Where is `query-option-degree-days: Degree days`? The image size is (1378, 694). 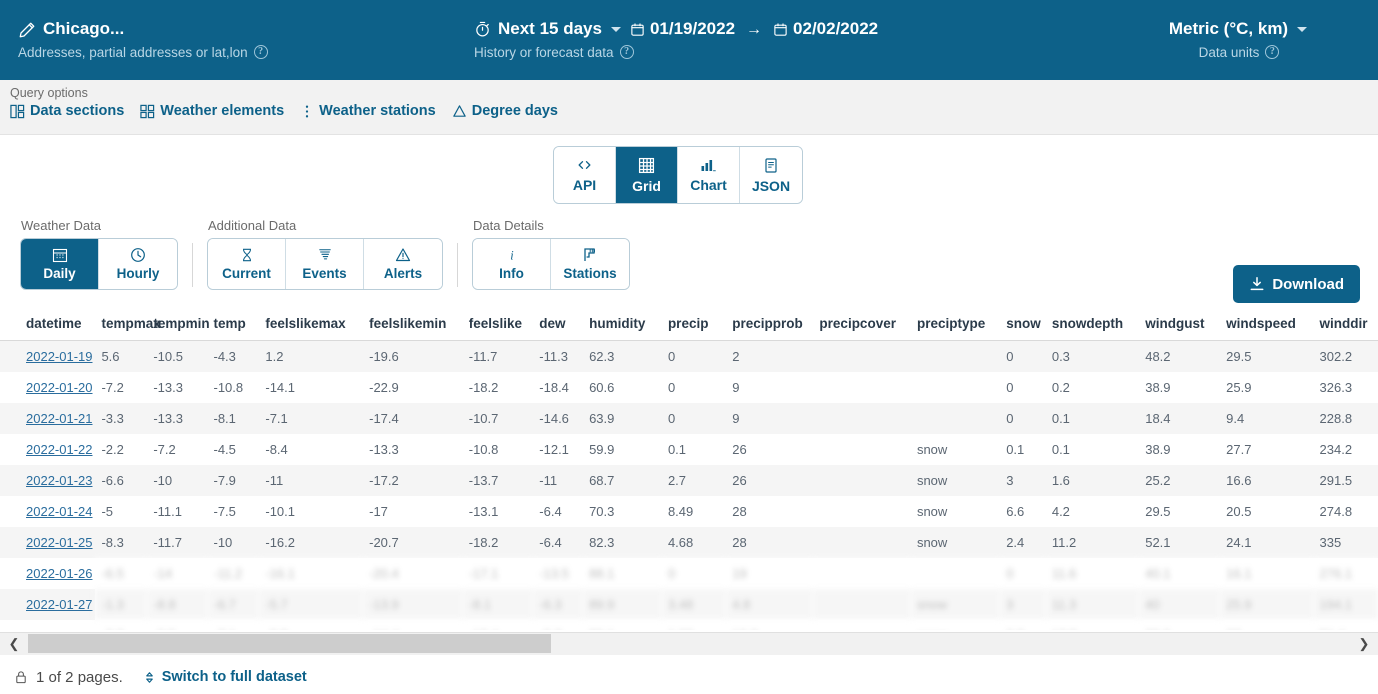 query-option-degree-days: Degree days is located at coordinates (505, 111).